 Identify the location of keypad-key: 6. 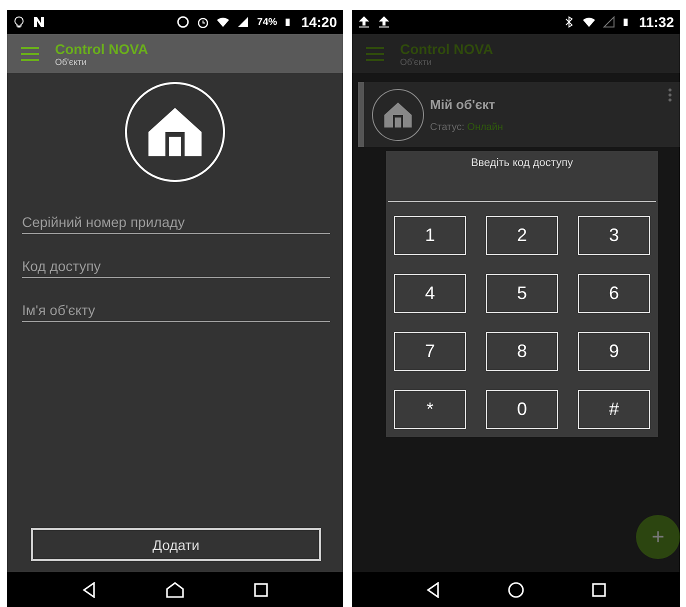
(614, 293).